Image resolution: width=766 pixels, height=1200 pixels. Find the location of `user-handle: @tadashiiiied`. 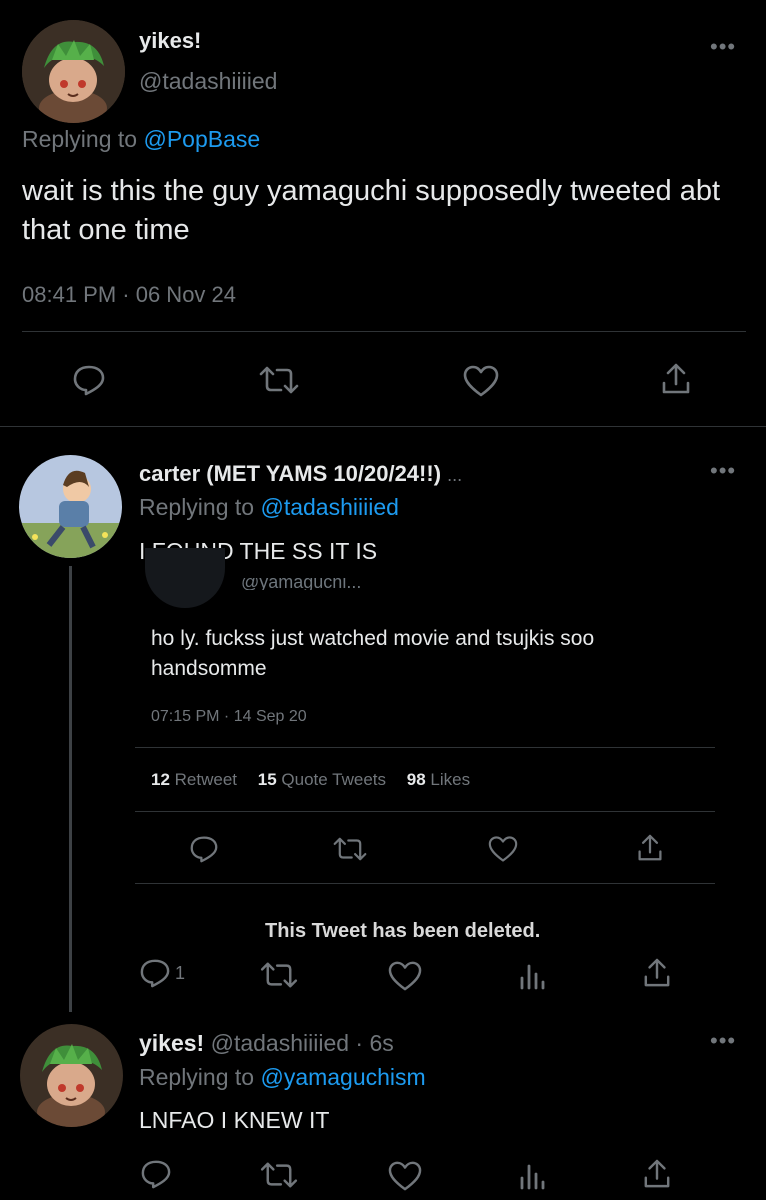

user-handle: @tadashiiiied is located at coordinates (208, 81).